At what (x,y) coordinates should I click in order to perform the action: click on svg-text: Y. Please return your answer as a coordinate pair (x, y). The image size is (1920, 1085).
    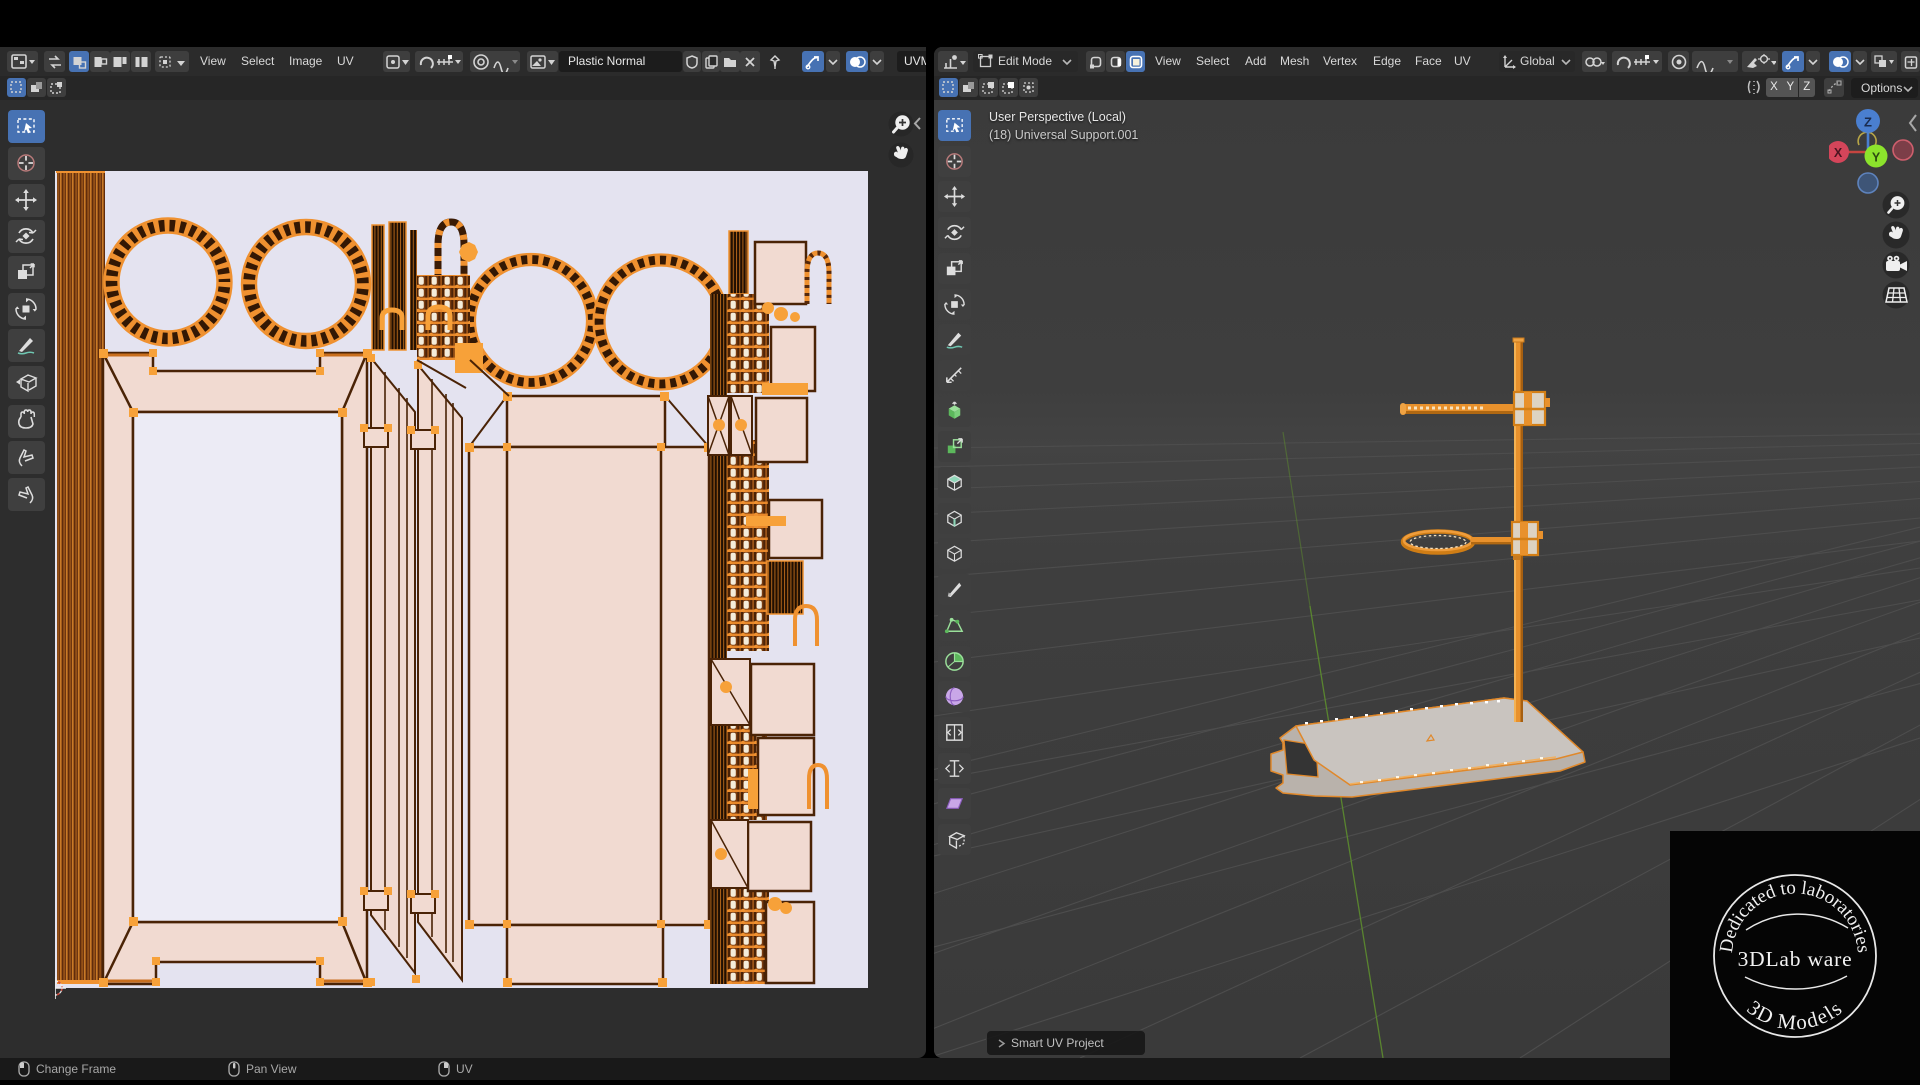
    Looking at the image, I should click on (1876, 158).